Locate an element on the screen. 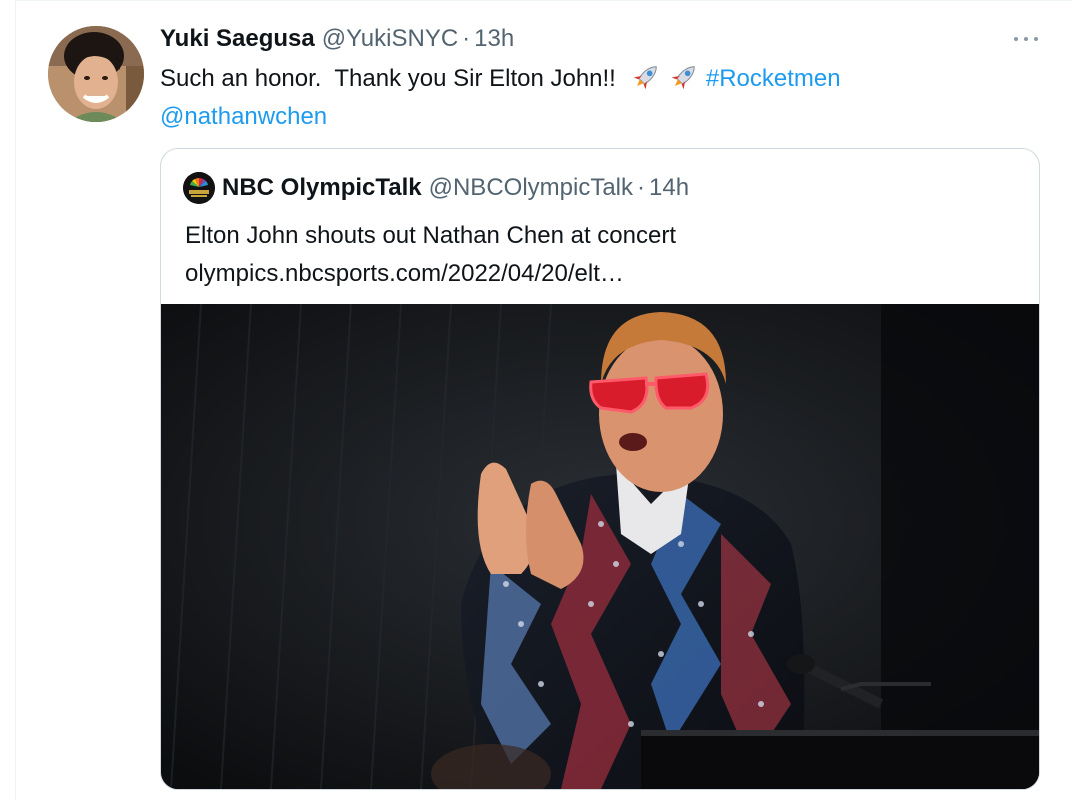 This screenshot has width=1072, height=800. quote-header: NBC OlympicTalk @NBCOlympicTalk · 14h is located at coordinates (436, 188).